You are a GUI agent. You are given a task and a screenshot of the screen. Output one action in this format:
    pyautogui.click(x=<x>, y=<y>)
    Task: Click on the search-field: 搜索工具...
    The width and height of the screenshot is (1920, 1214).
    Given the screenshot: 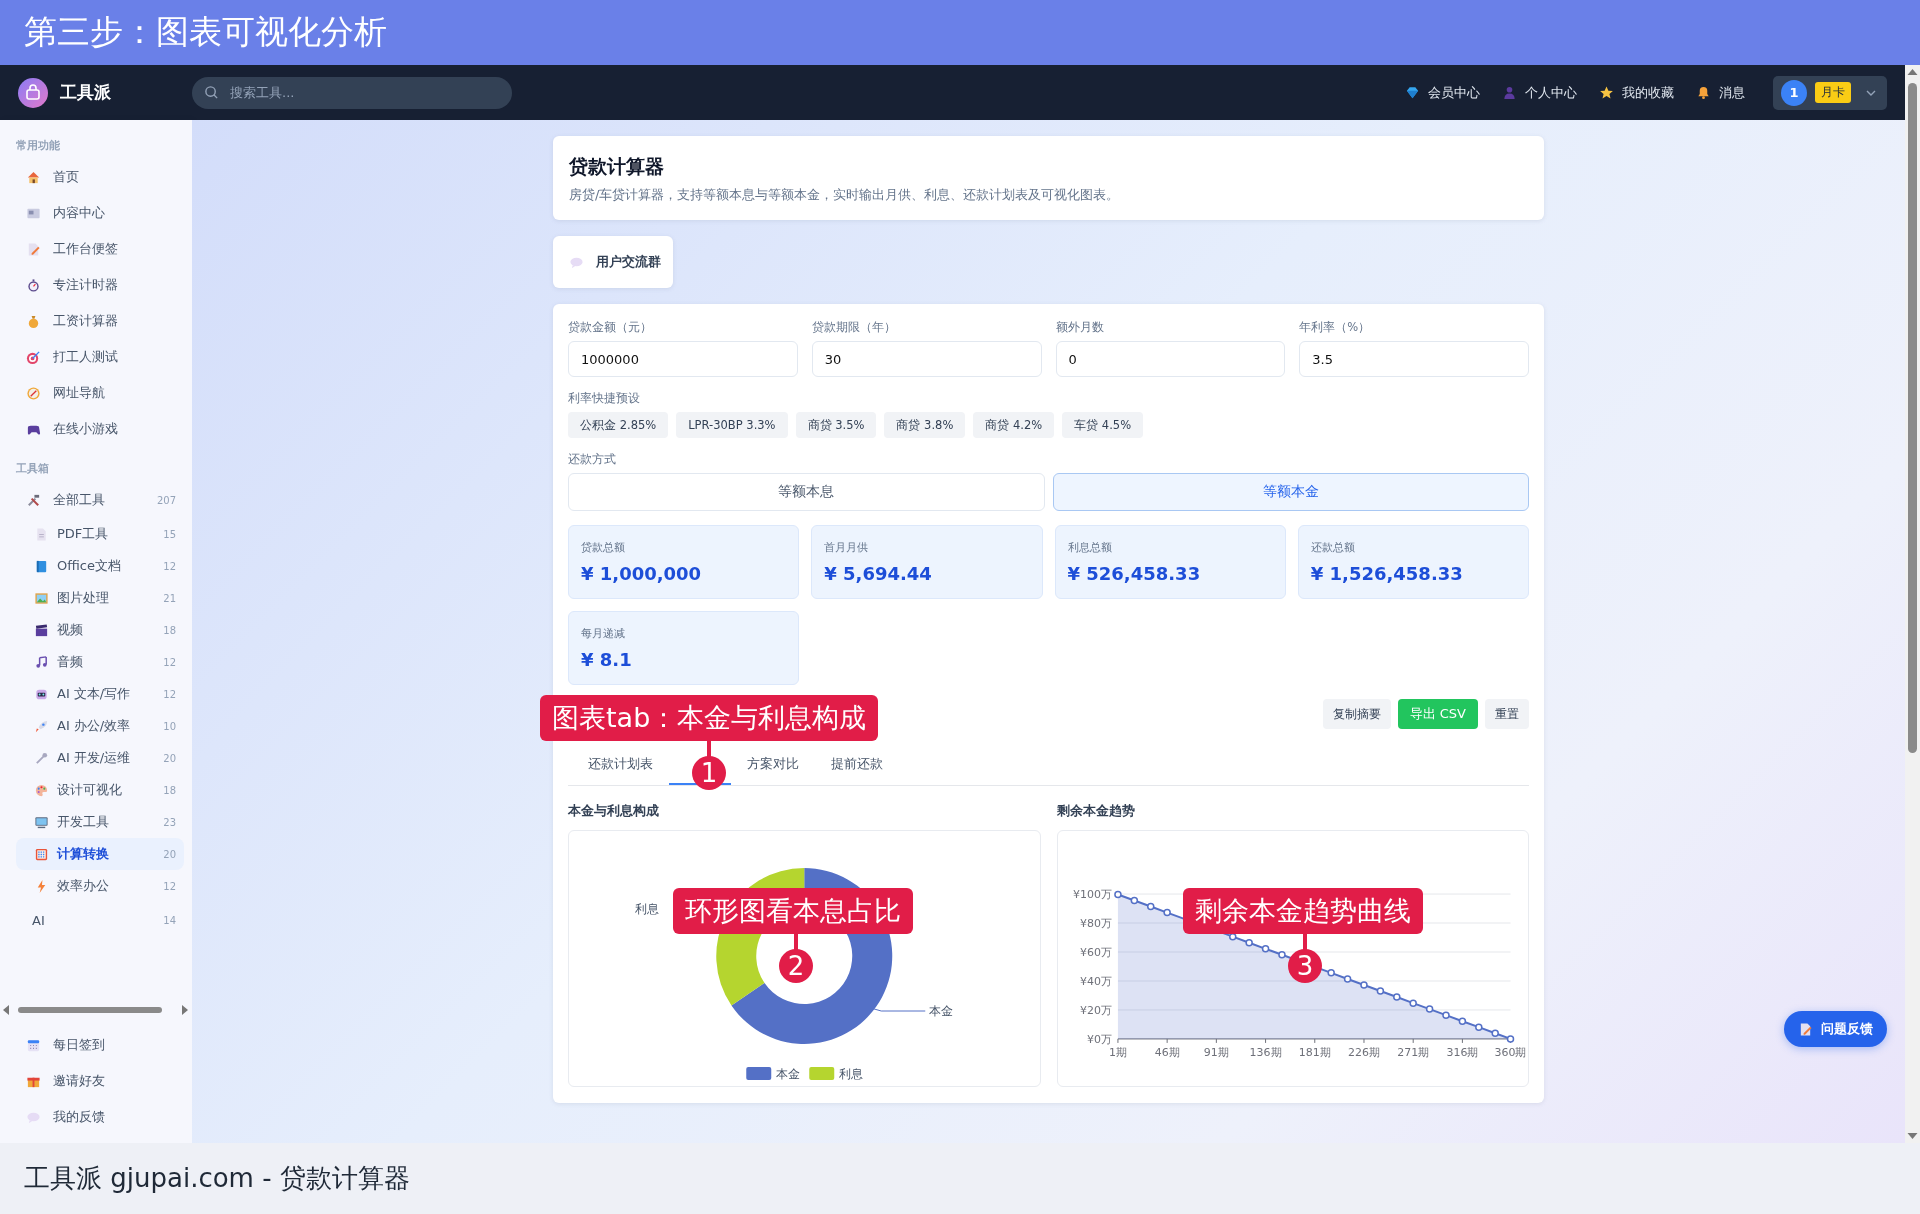 What is the action you would take?
    pyautogui.click(x=352, y=92)
    